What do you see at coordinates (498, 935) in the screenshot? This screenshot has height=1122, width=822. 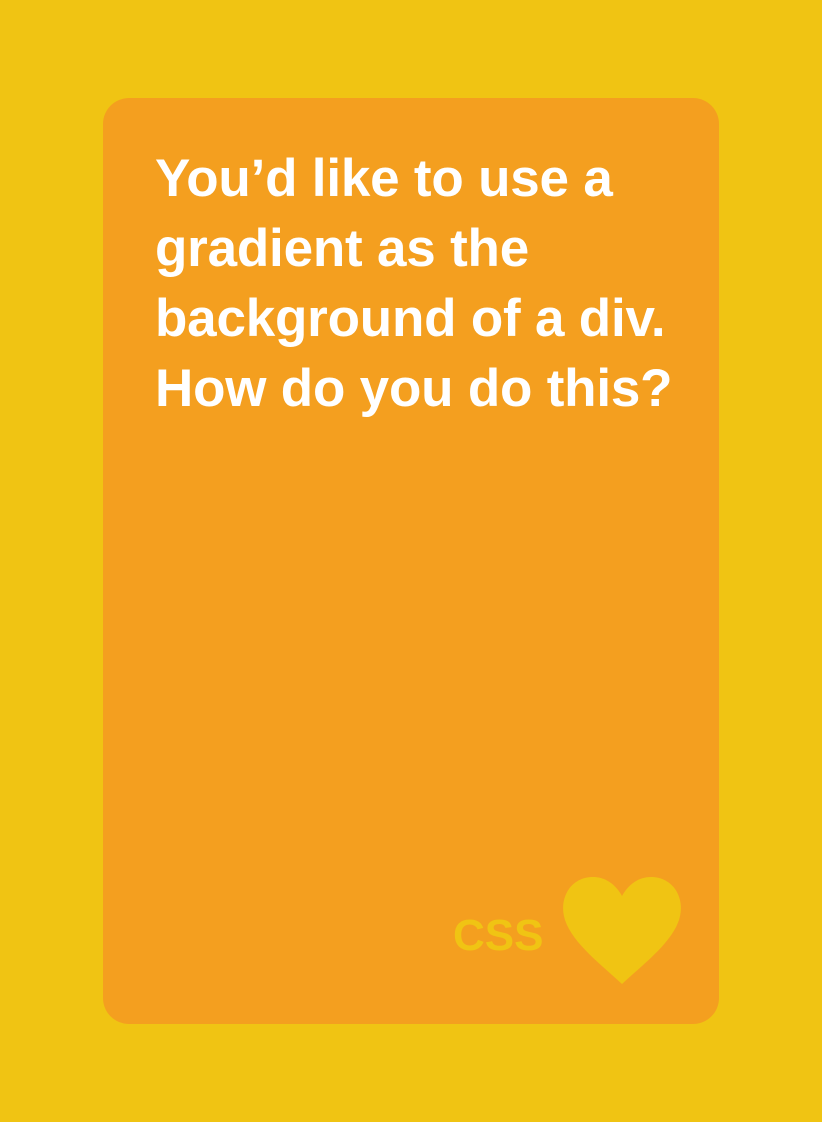 I see `topic-label: CSS` at bounding box center [498, 935].